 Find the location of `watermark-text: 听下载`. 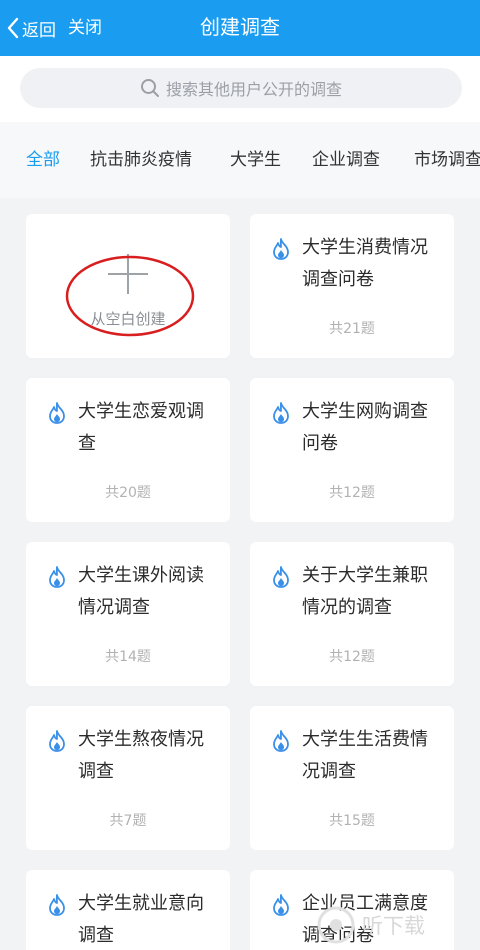

watermark-text: 听下载 is located at coordinates (393, 926).